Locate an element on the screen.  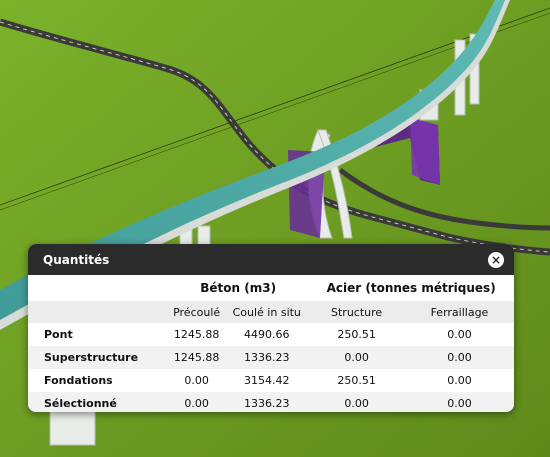
column-header: Coulé in situ is located at coordinates (267, 312).